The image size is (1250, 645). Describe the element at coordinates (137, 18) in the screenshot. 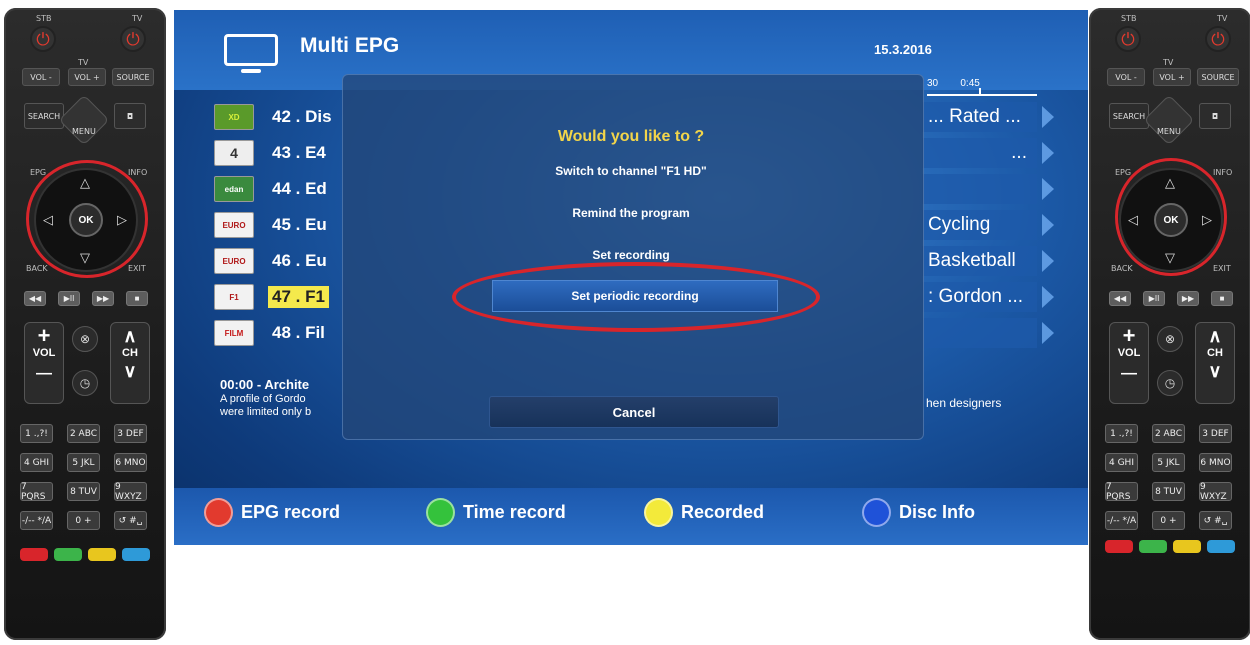

I see `tv-label: TV` at that location.